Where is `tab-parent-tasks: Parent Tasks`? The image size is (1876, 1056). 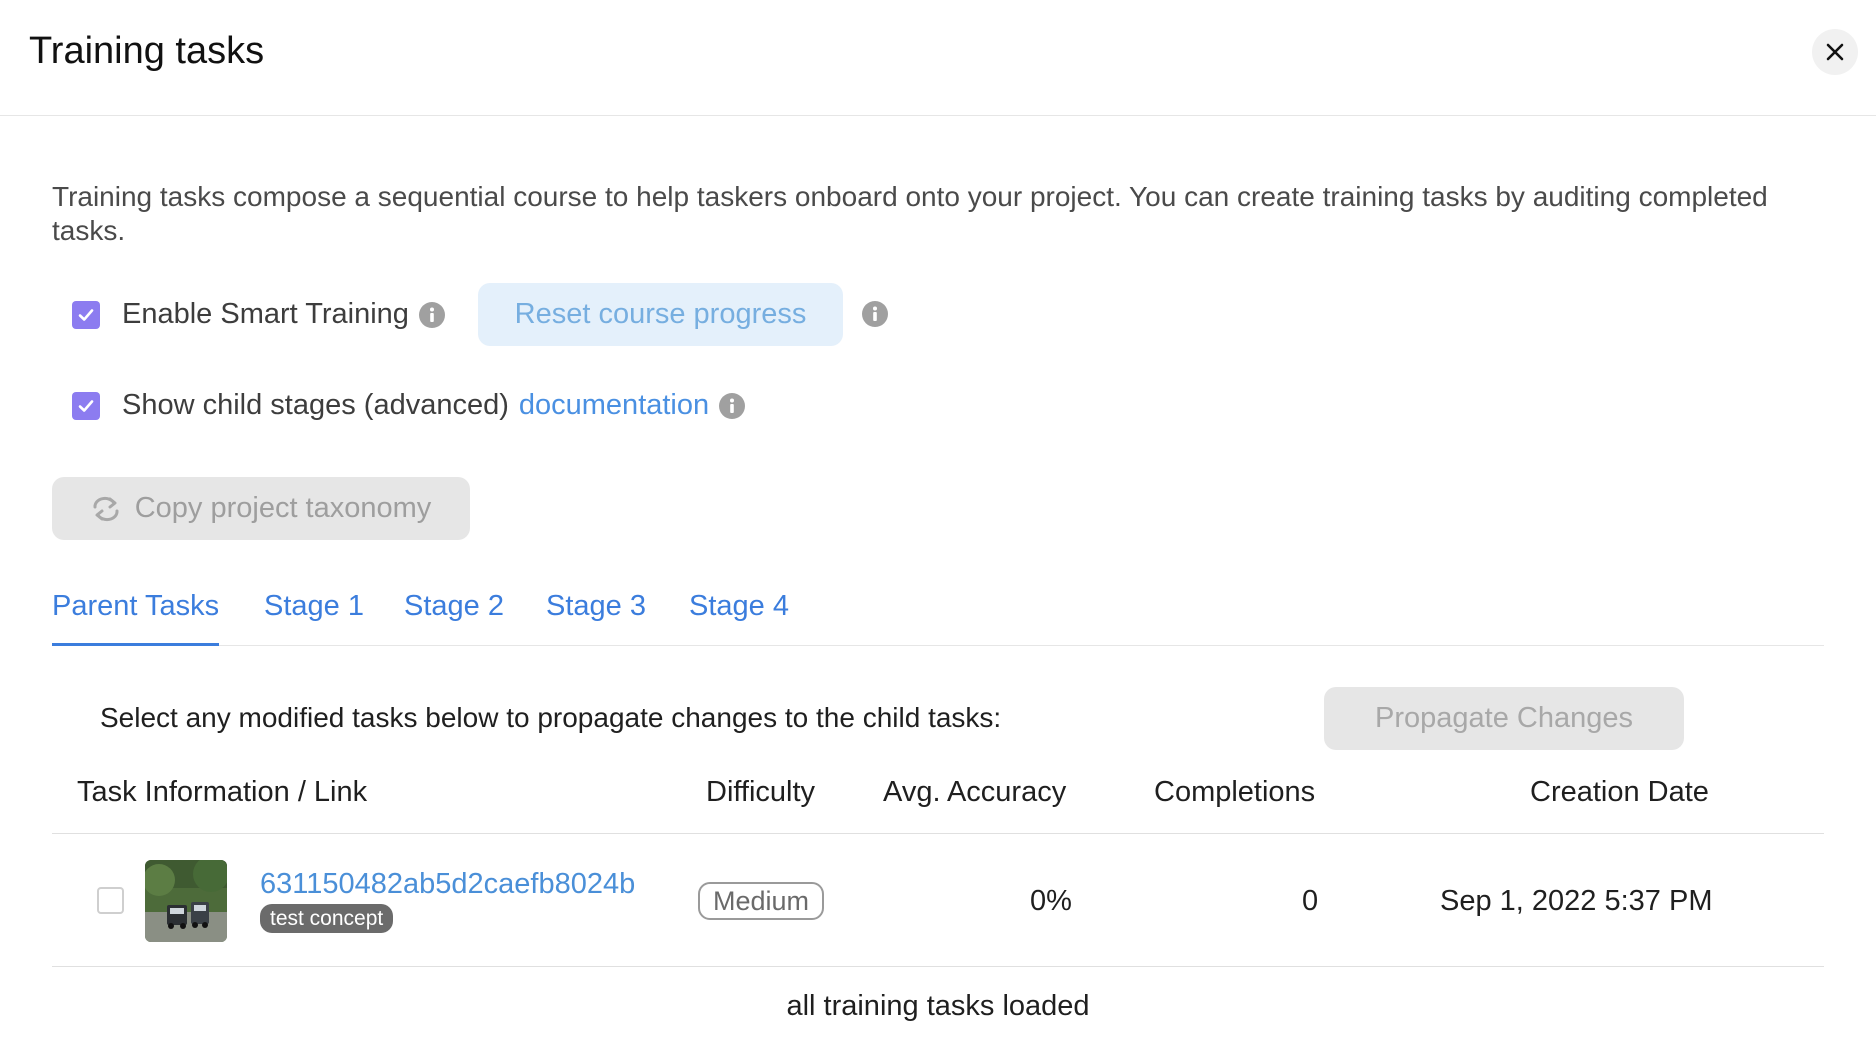 tab-parent-tasks: Parent Tasks is located at coordinates (136, 618).